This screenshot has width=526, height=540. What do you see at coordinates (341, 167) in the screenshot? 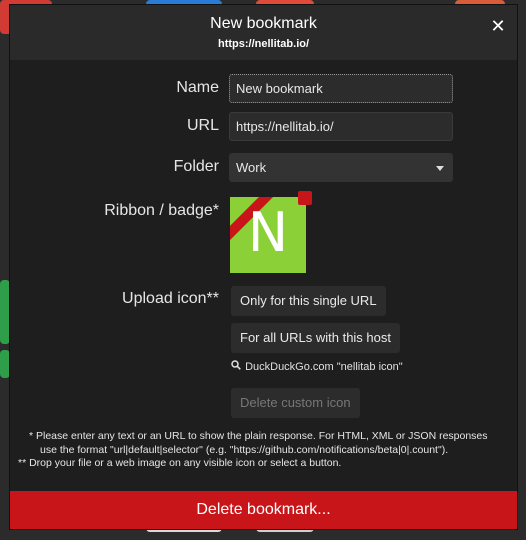
I see `folder-select: Work` at bounding box center [341, 167].